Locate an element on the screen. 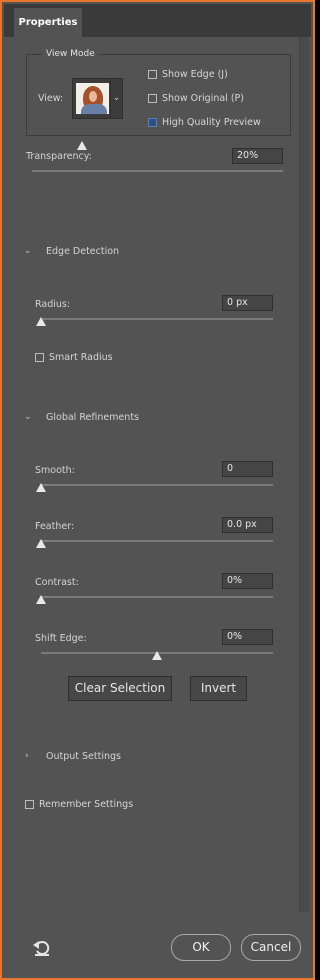  radius-input: 0 px is located at coordinates (247, 303).